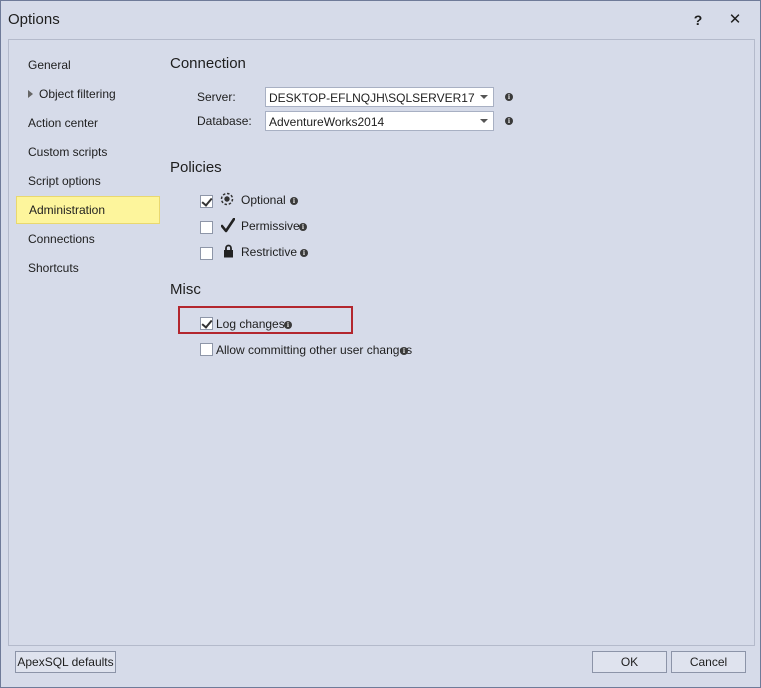 The image size is (761, 688). What do you see at coordinates (227, 199) in the screenshot?
I see `target-icon` at bounding box center [227, 199].